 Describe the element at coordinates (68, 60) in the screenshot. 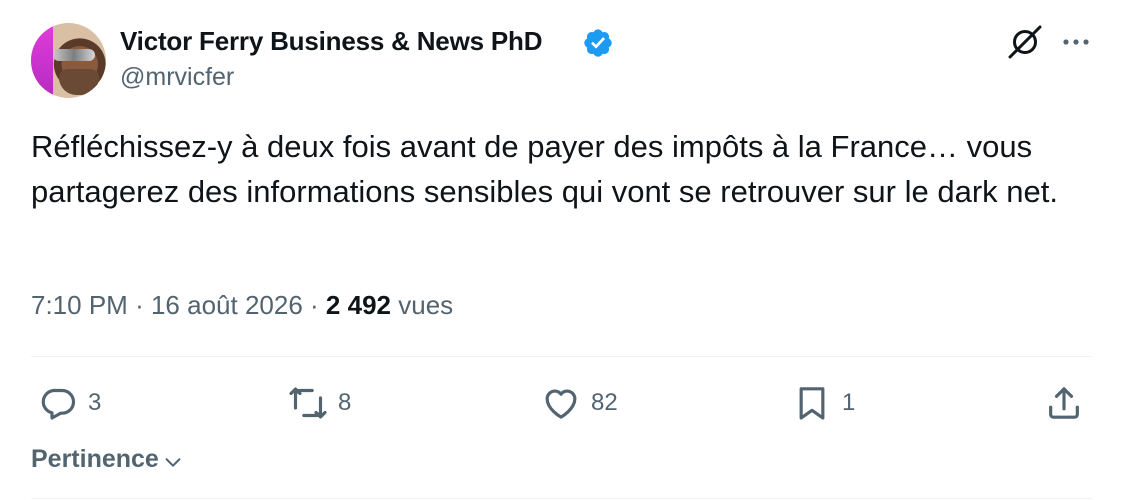

I see `author-avatar` at that location.